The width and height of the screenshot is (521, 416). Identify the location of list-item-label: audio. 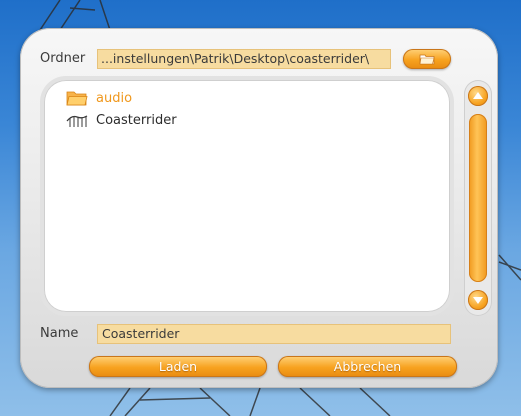
(114, 98).